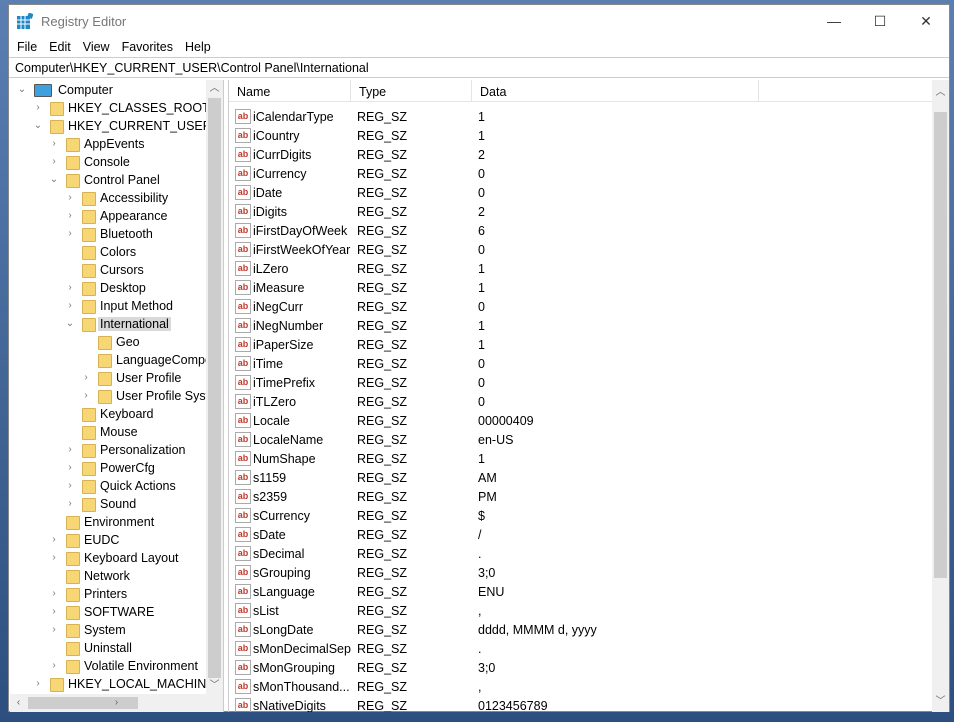 Image resolution: width=954 pixels, height=722 pixels. Describe the element at coordinates (589, 477) in the screenshot. I see `value-row: ab s1159 REG_SZ AM` at that location.